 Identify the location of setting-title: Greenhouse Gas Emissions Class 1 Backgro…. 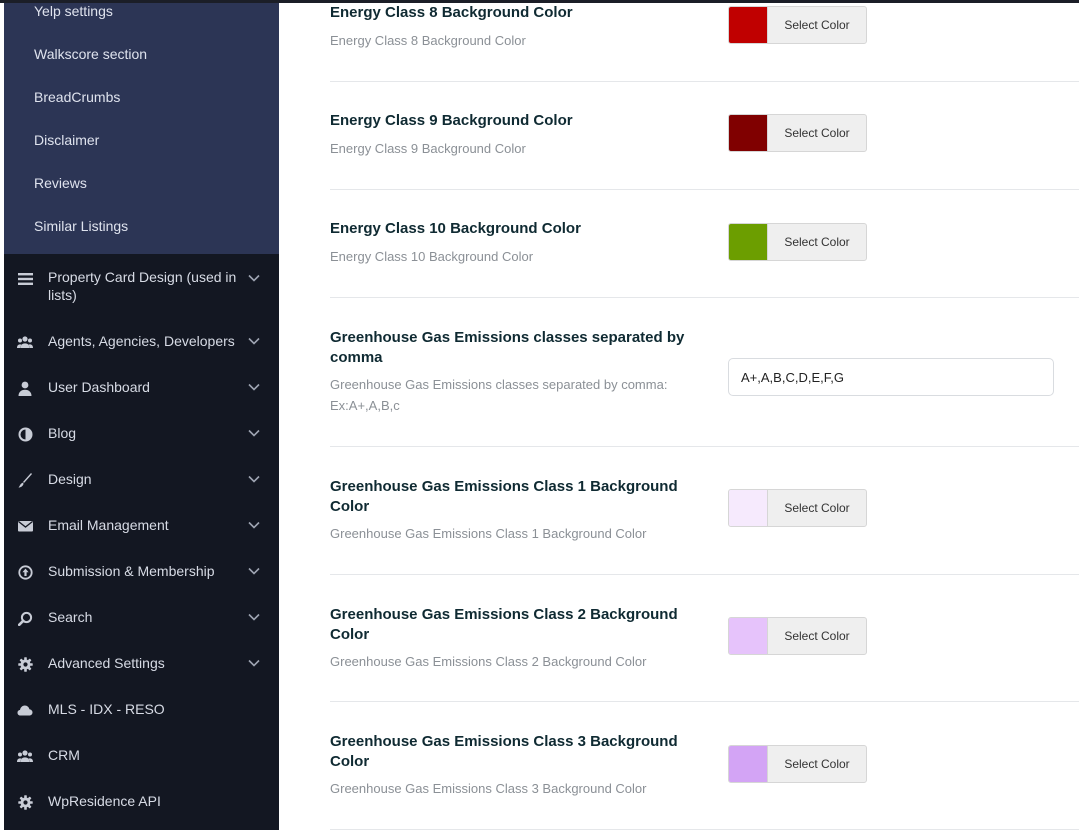
(504, 496).